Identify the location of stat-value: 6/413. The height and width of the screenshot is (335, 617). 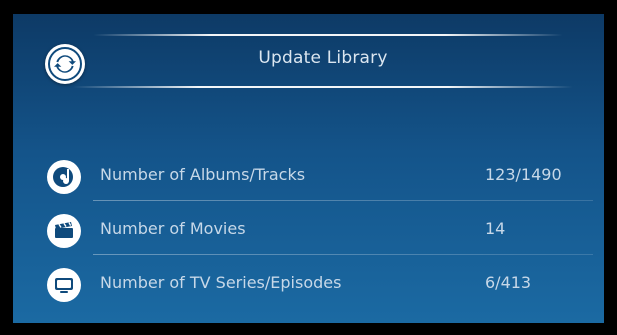
(508, 282).